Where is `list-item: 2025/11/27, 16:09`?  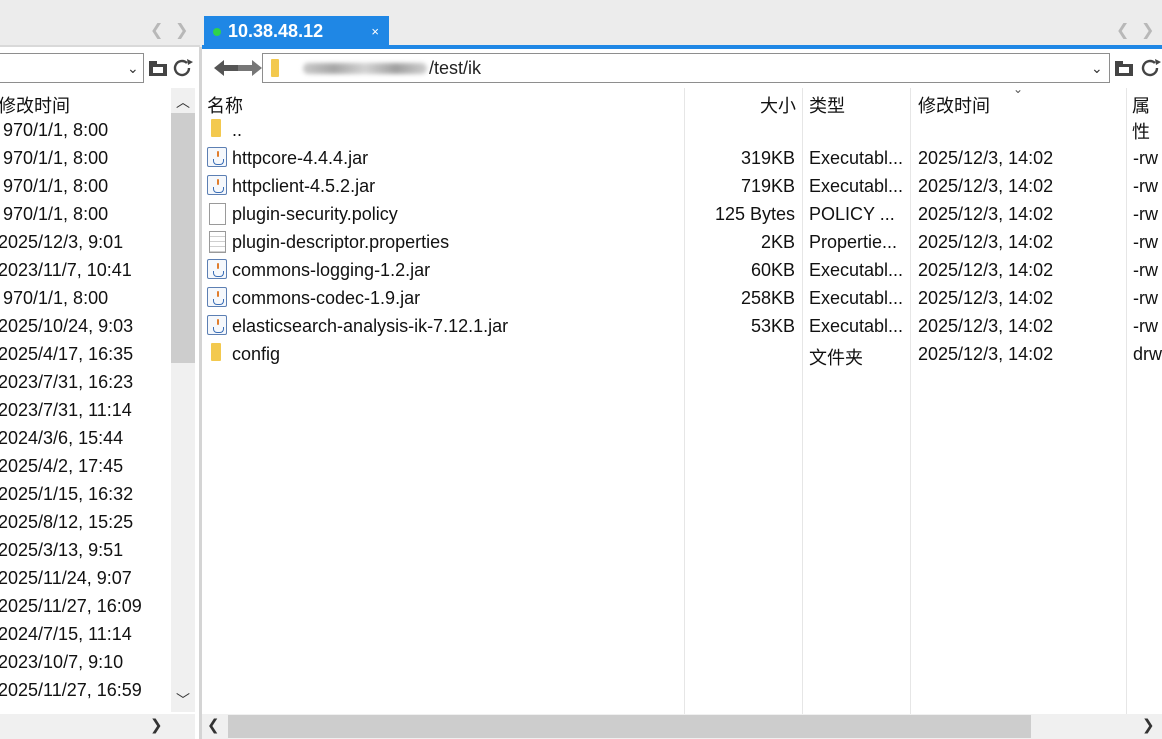
list-item: 2025/11/27, 16:09 is located at coordinates (85, 607).